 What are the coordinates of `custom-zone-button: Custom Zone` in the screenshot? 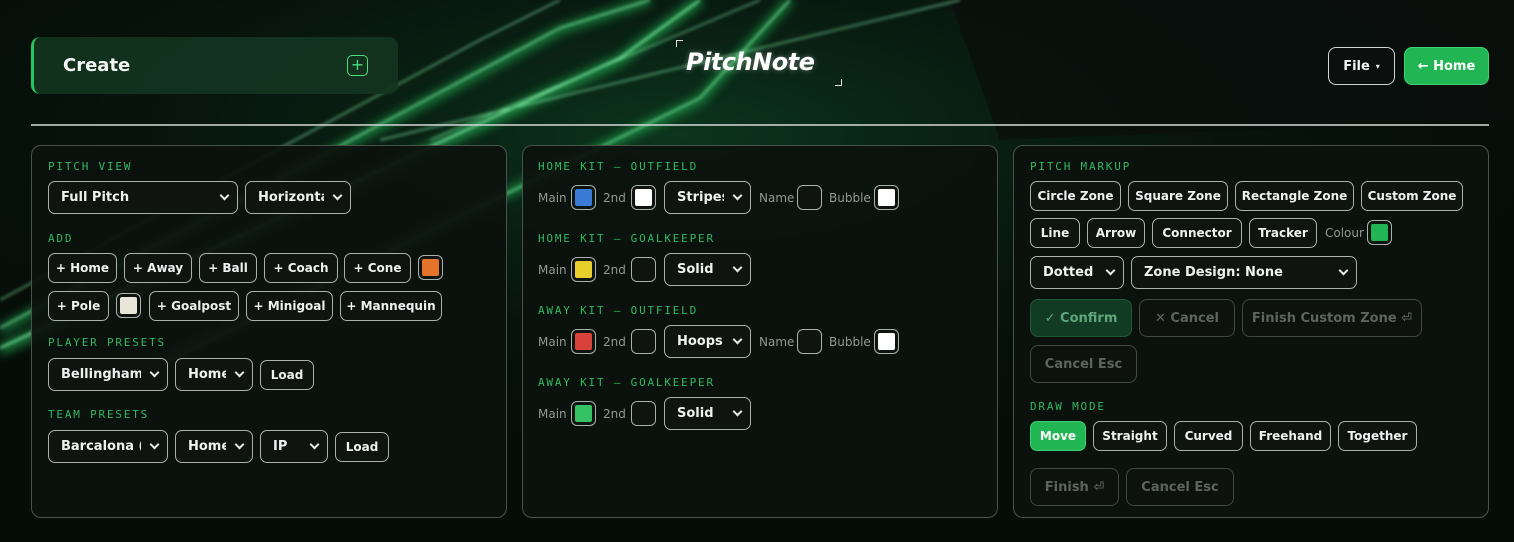 It's located at (1412, 196).